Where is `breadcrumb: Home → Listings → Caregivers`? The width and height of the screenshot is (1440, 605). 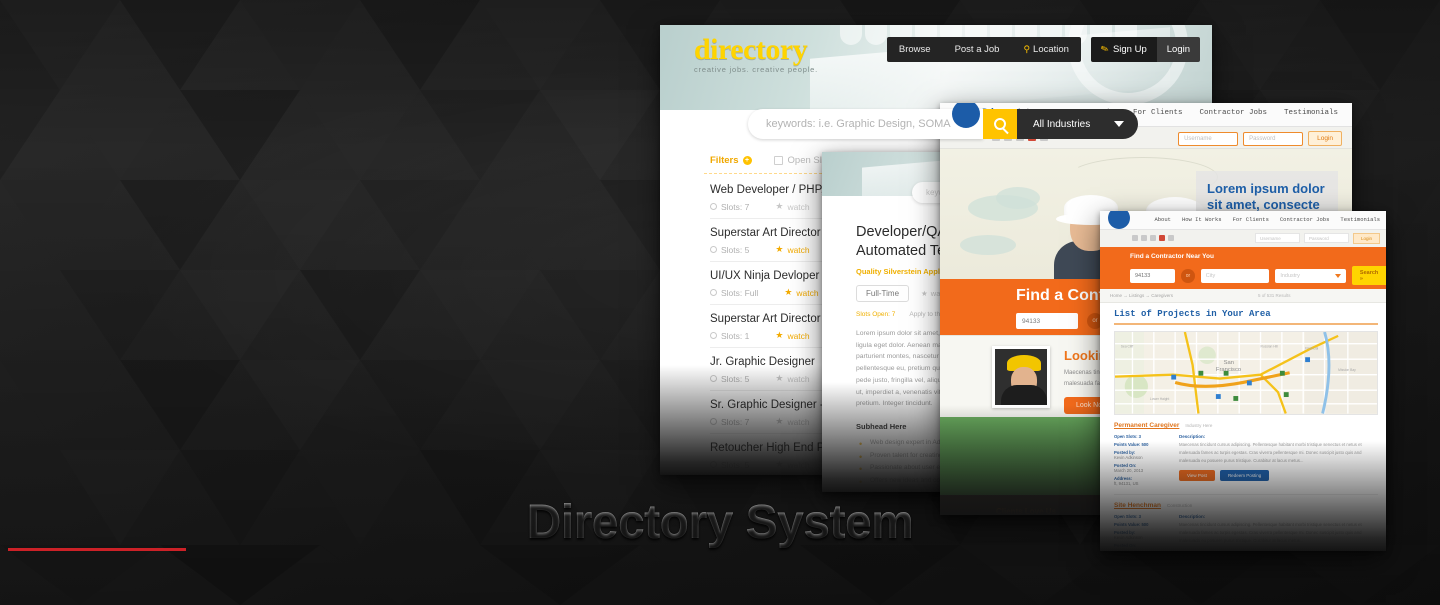
breadcrumb: Home → Listings → Caregivers is located at coordinates (1141, 295).